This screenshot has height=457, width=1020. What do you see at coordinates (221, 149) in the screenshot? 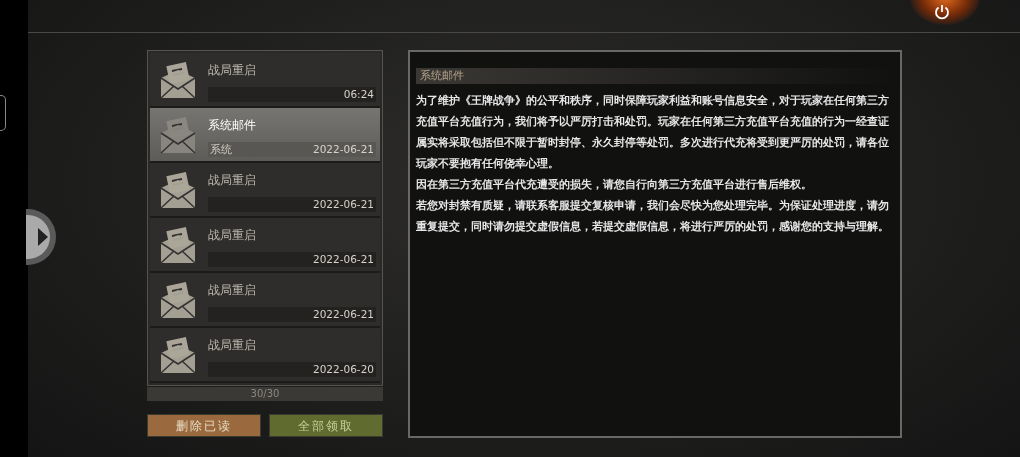
I see `mail-sender: 系统` at bounding box center [221, 149].